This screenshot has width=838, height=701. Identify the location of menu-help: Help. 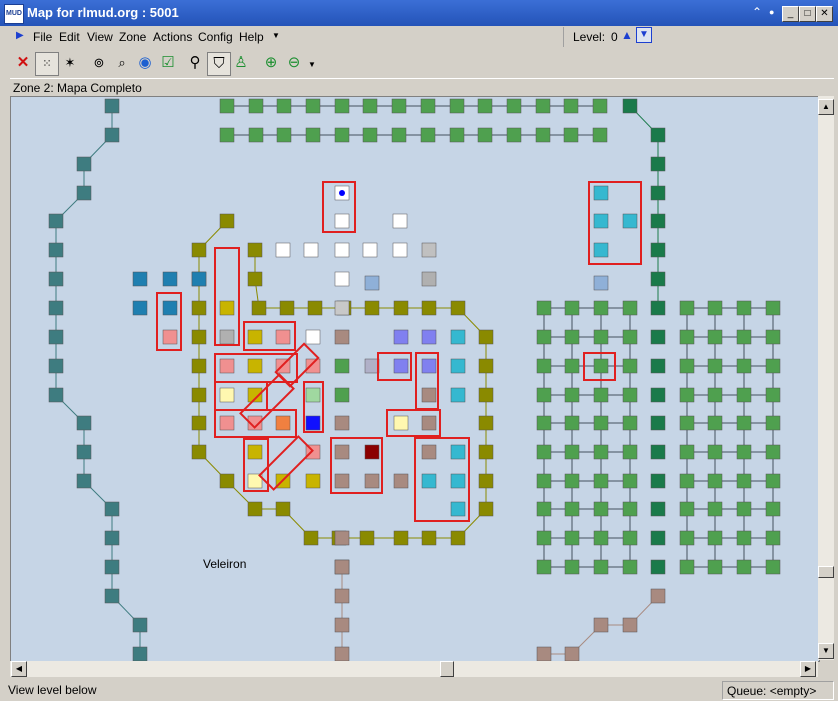
(251, 37).